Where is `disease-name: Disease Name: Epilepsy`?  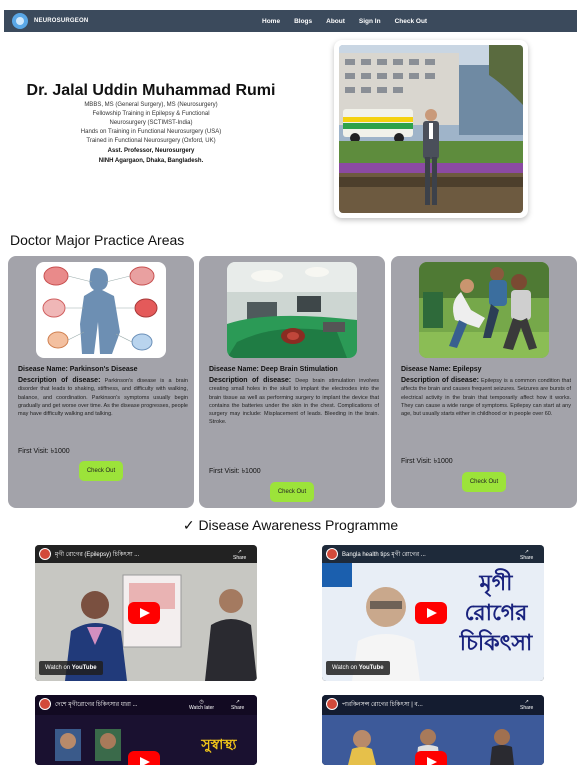
disease-name: Disease Name: Epilepsy is located at coordinates (441, 369).